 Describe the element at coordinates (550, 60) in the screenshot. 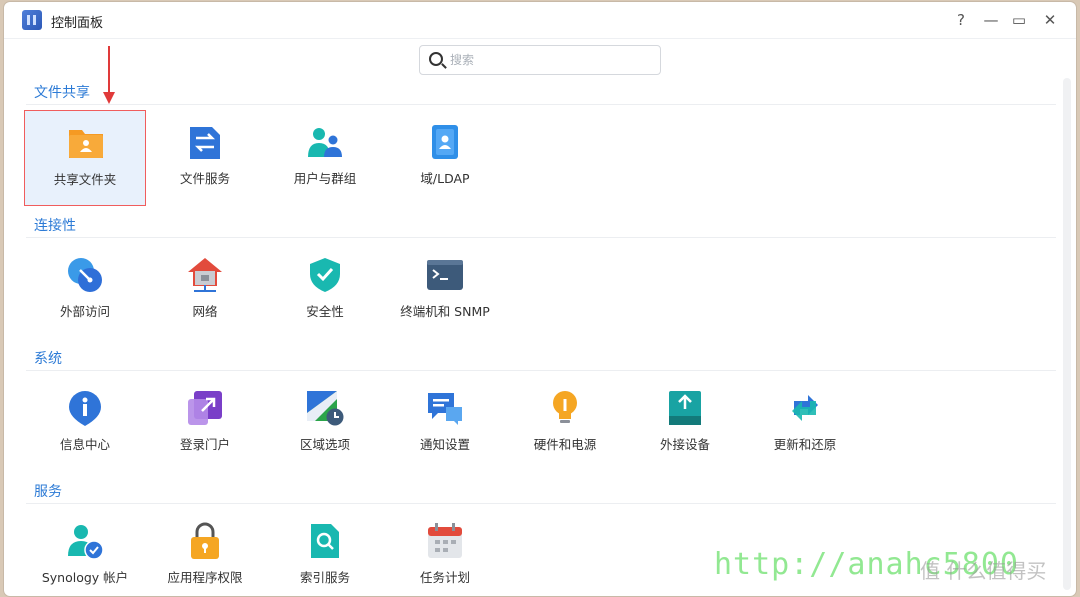

I see `search-input` at that location.